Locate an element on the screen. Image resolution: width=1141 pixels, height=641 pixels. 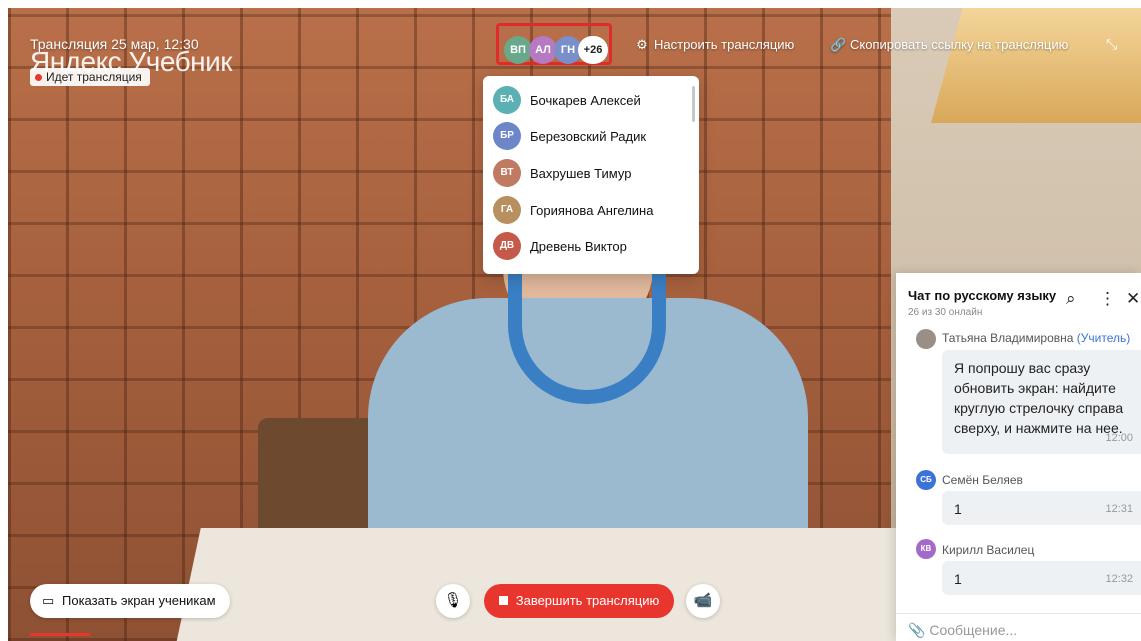
paperclip-icon: 📎 is located at coordinates (916, 630).